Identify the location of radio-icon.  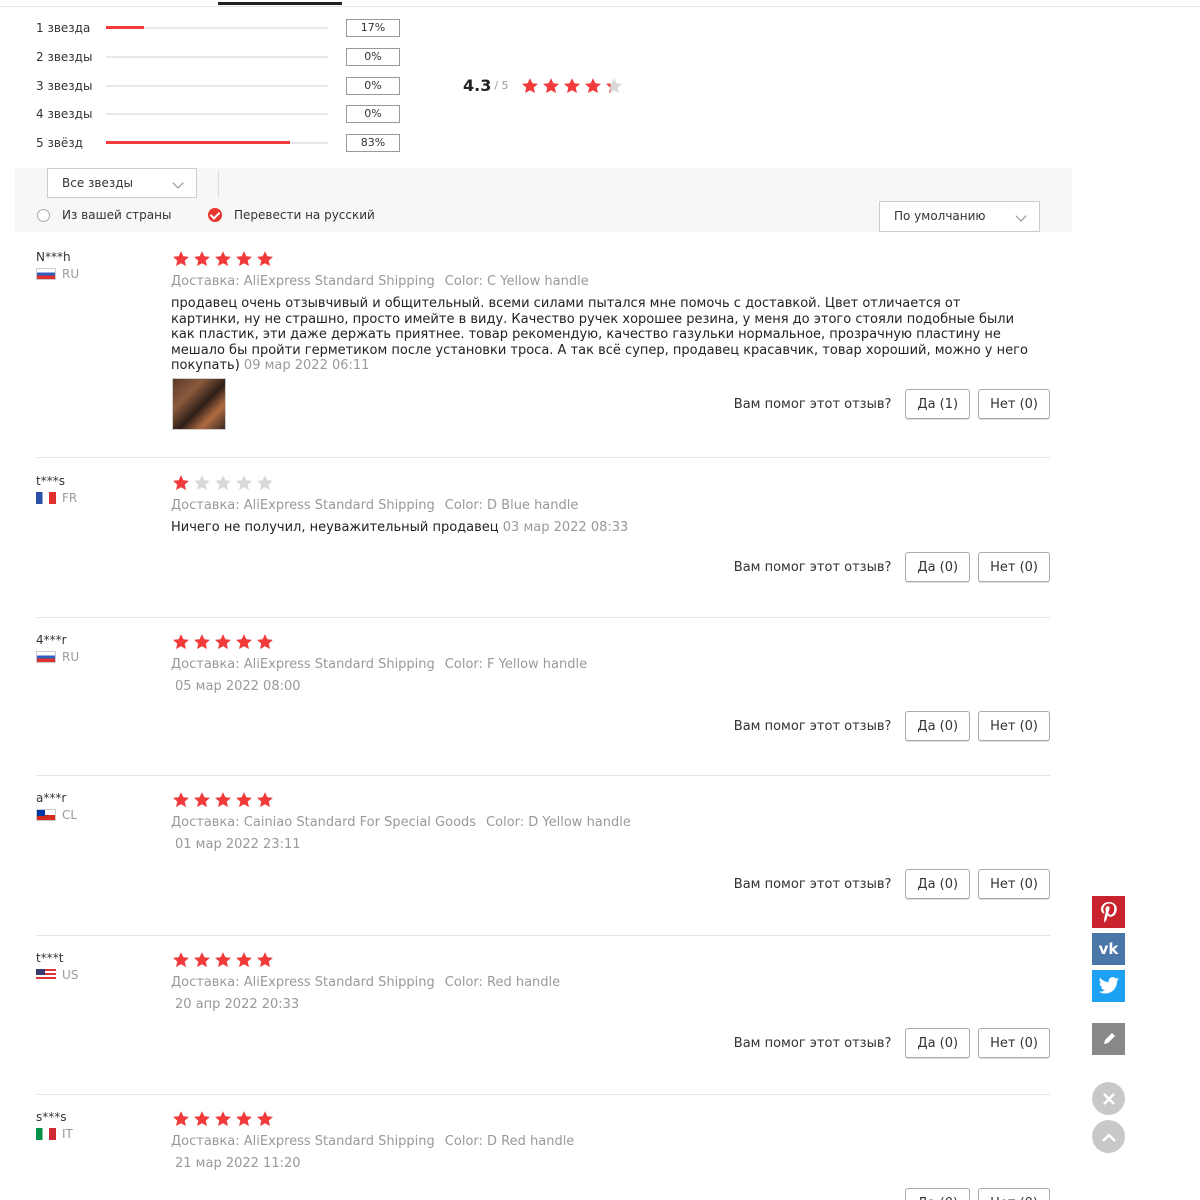
(43, 215).